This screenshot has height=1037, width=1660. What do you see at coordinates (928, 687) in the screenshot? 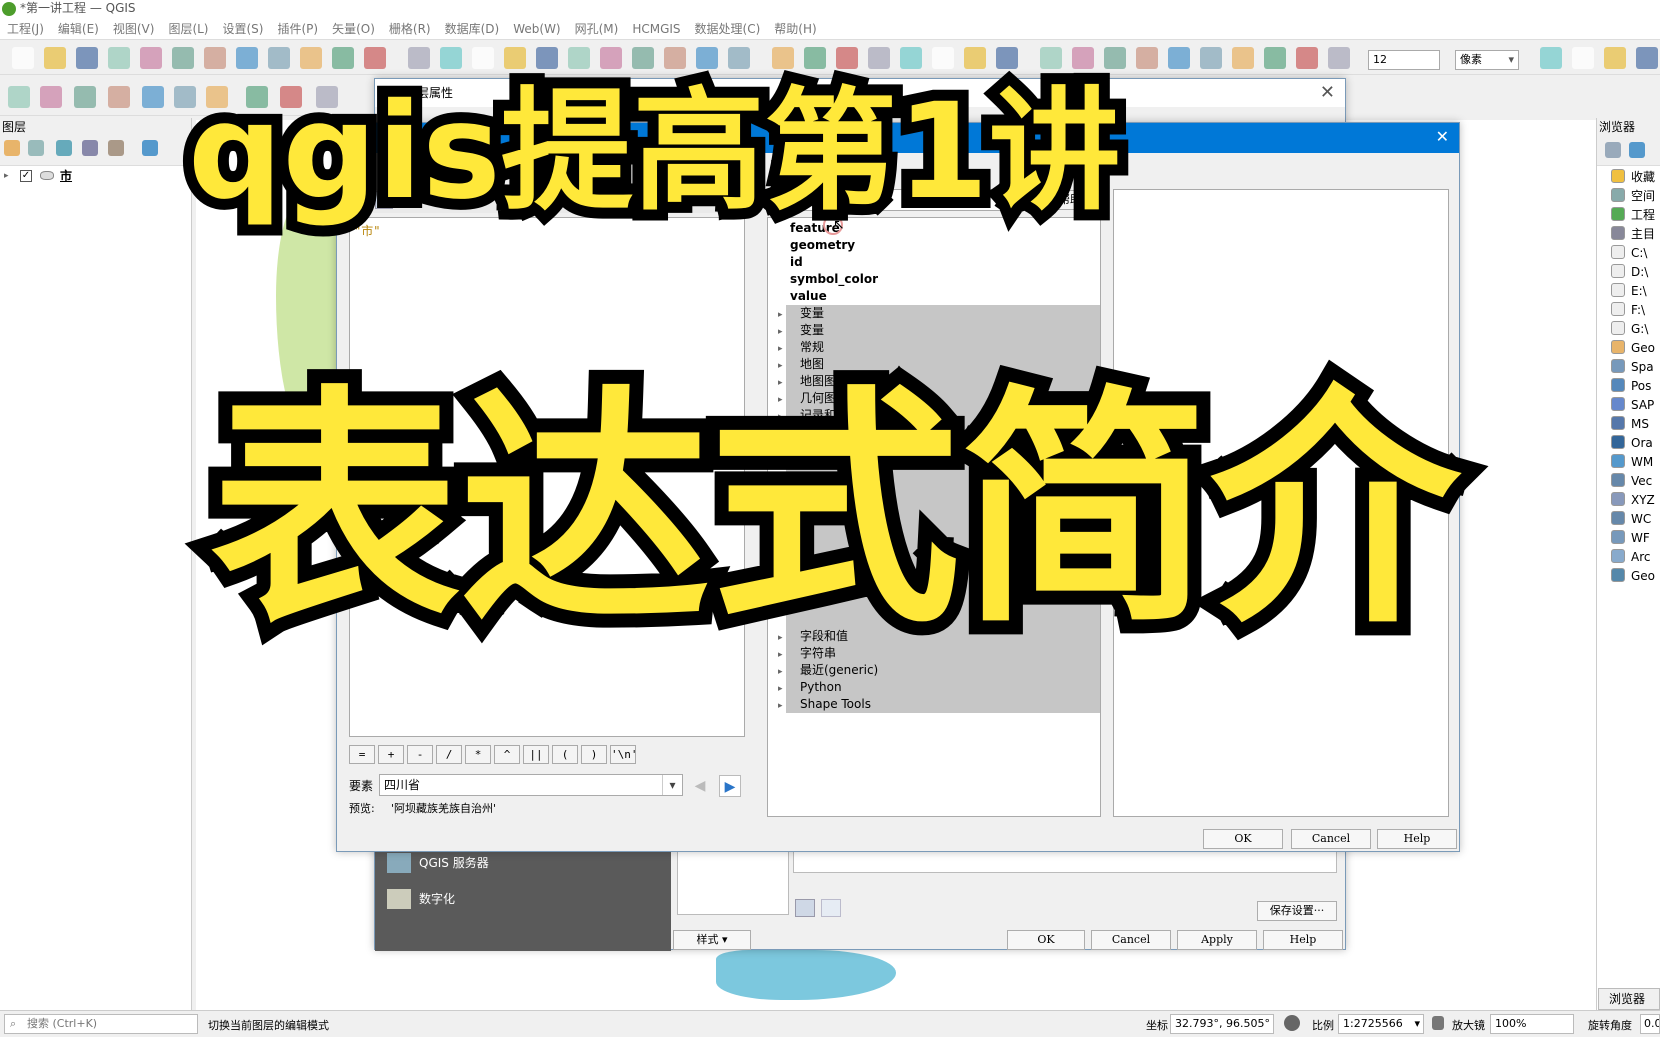
I see `tree-item-group: ▸ Python` at bounding box center [928, 687].